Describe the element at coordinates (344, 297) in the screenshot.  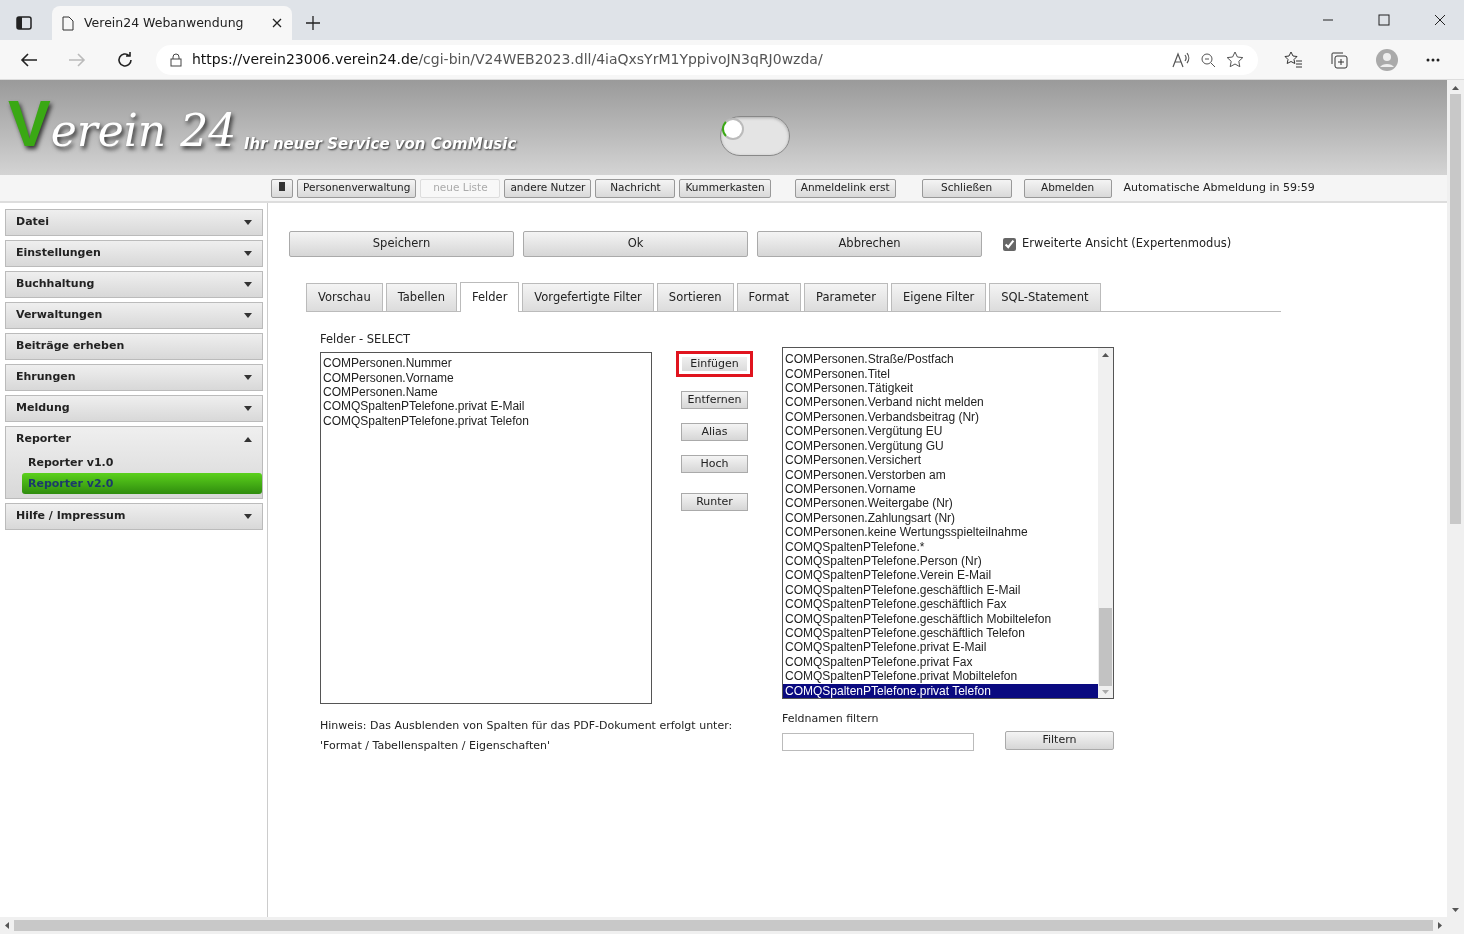
I see `tab: Vorschau` at that location.